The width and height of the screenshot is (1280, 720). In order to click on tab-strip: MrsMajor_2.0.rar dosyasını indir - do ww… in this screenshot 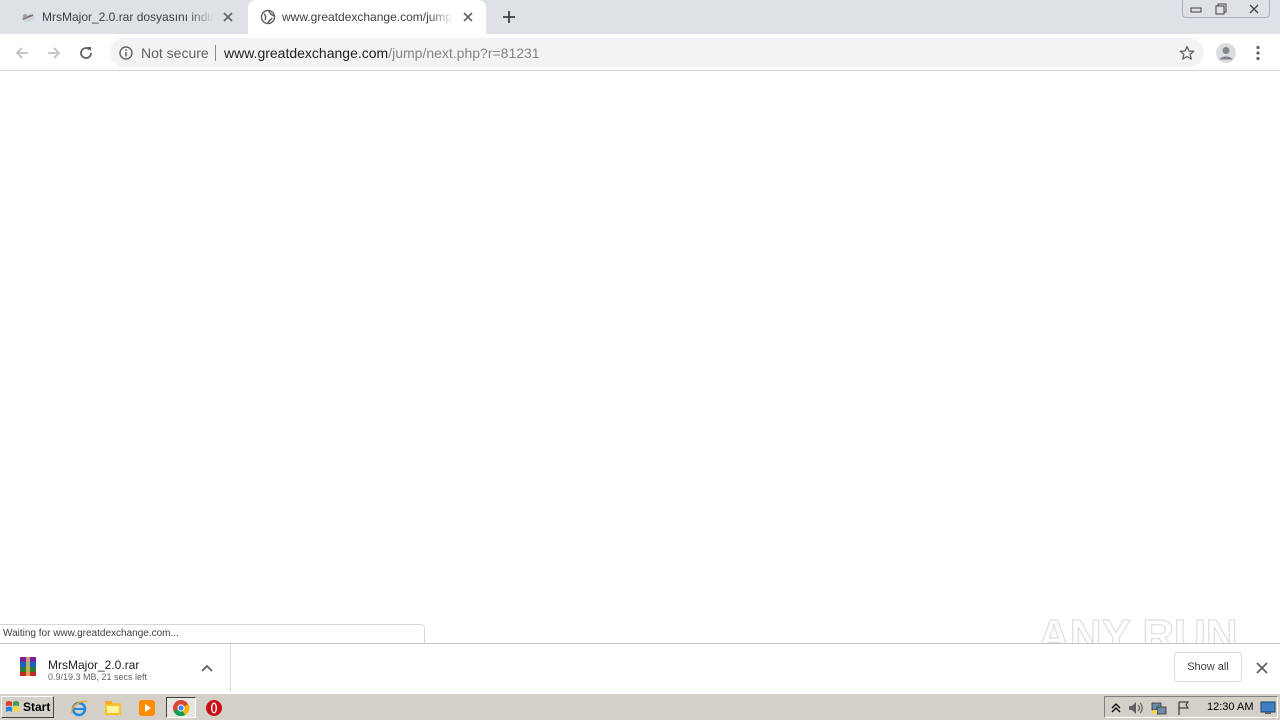, I will do `click(640, 17)`.